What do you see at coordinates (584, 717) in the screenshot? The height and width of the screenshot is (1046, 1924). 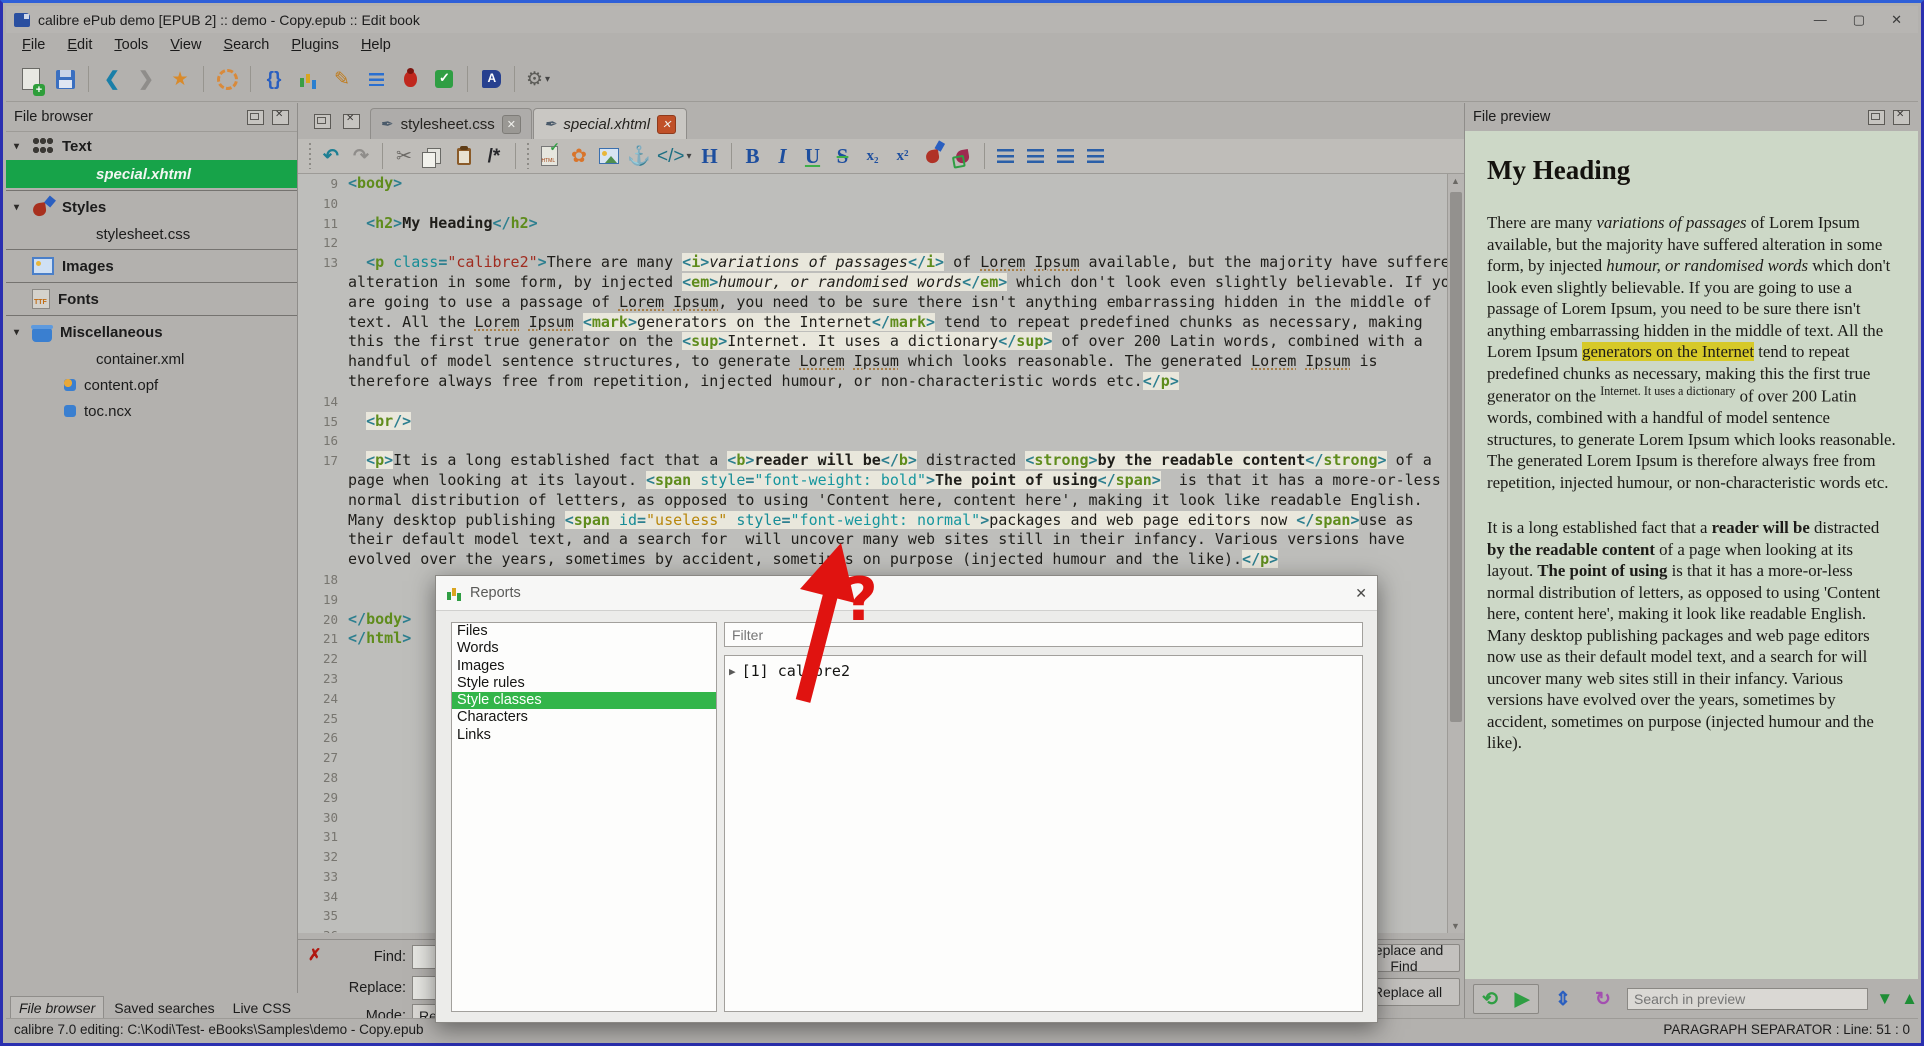 I see `report-category-characters: Characters` at bounding box center [584, 717].